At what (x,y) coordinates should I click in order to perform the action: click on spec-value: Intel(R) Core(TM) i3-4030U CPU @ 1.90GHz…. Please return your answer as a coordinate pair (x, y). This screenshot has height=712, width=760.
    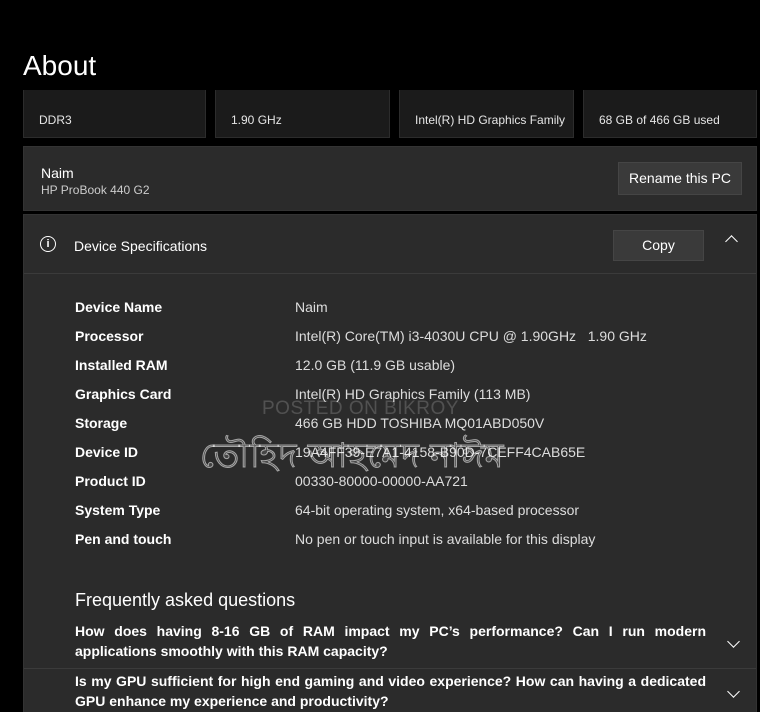
    Looking at the image, I should click on (471, 336).